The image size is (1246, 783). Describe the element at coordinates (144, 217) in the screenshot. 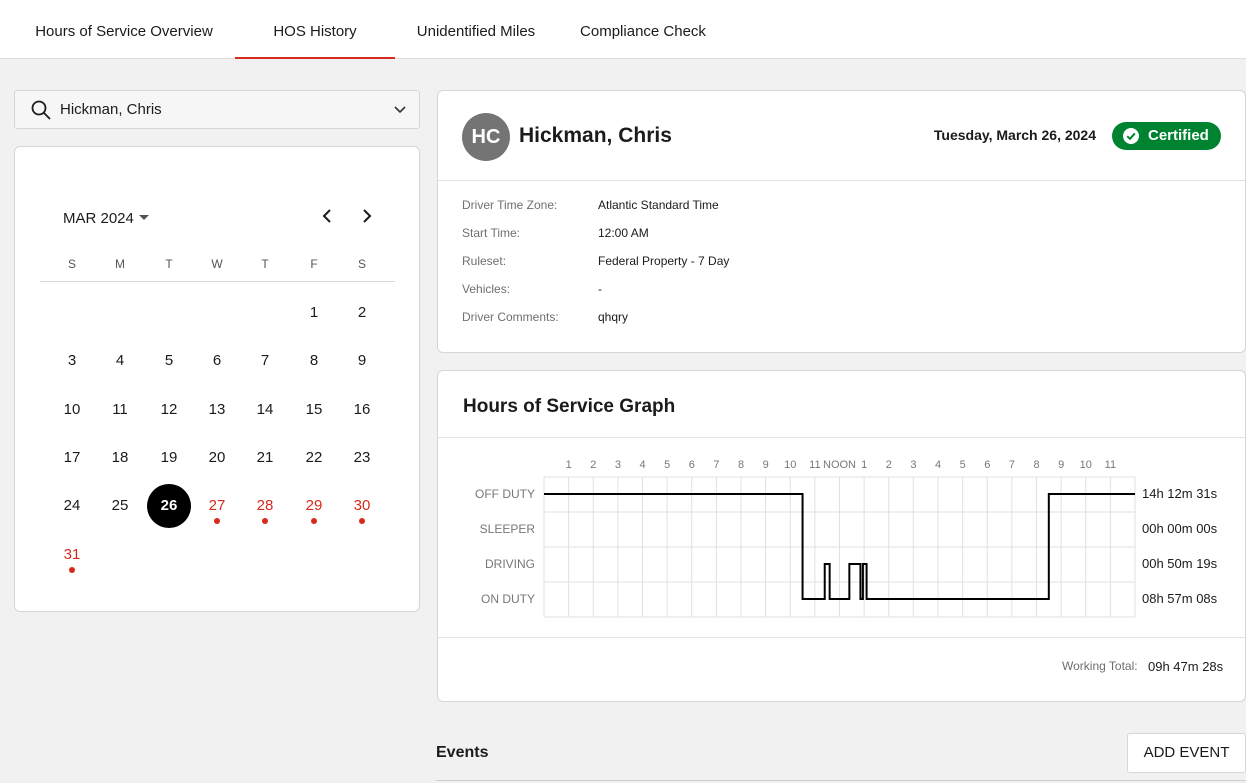

I see `caret-down-icon` at that location.